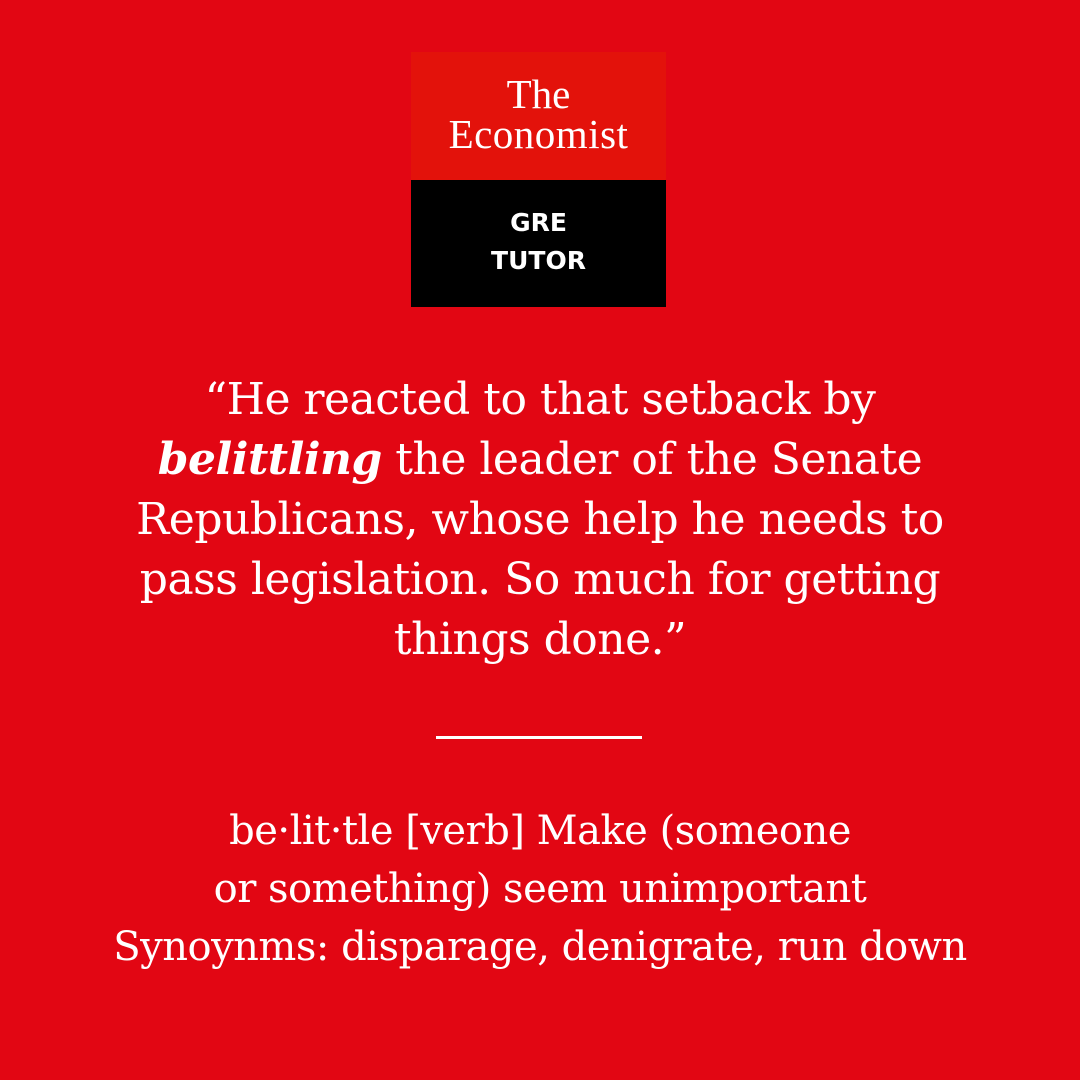 This screenshot has height=1080, width=1080. What do you see at coordinates (539, 737) in the screenshot?
I see `divider-line` at bounding box center [539, 737].